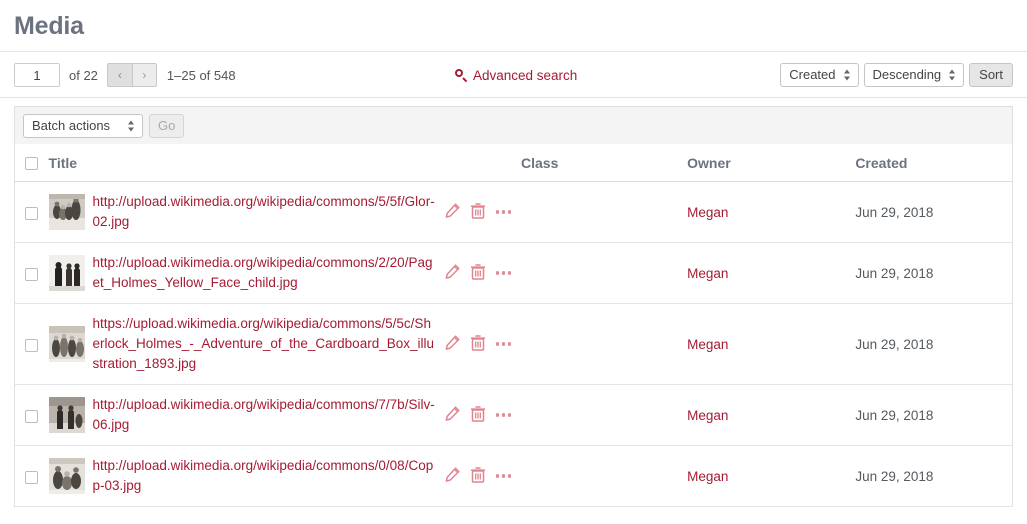 The height and width of the screenshot is (524, 1027). I want to click on chevron-right-icon: ›, so click(144, 75).